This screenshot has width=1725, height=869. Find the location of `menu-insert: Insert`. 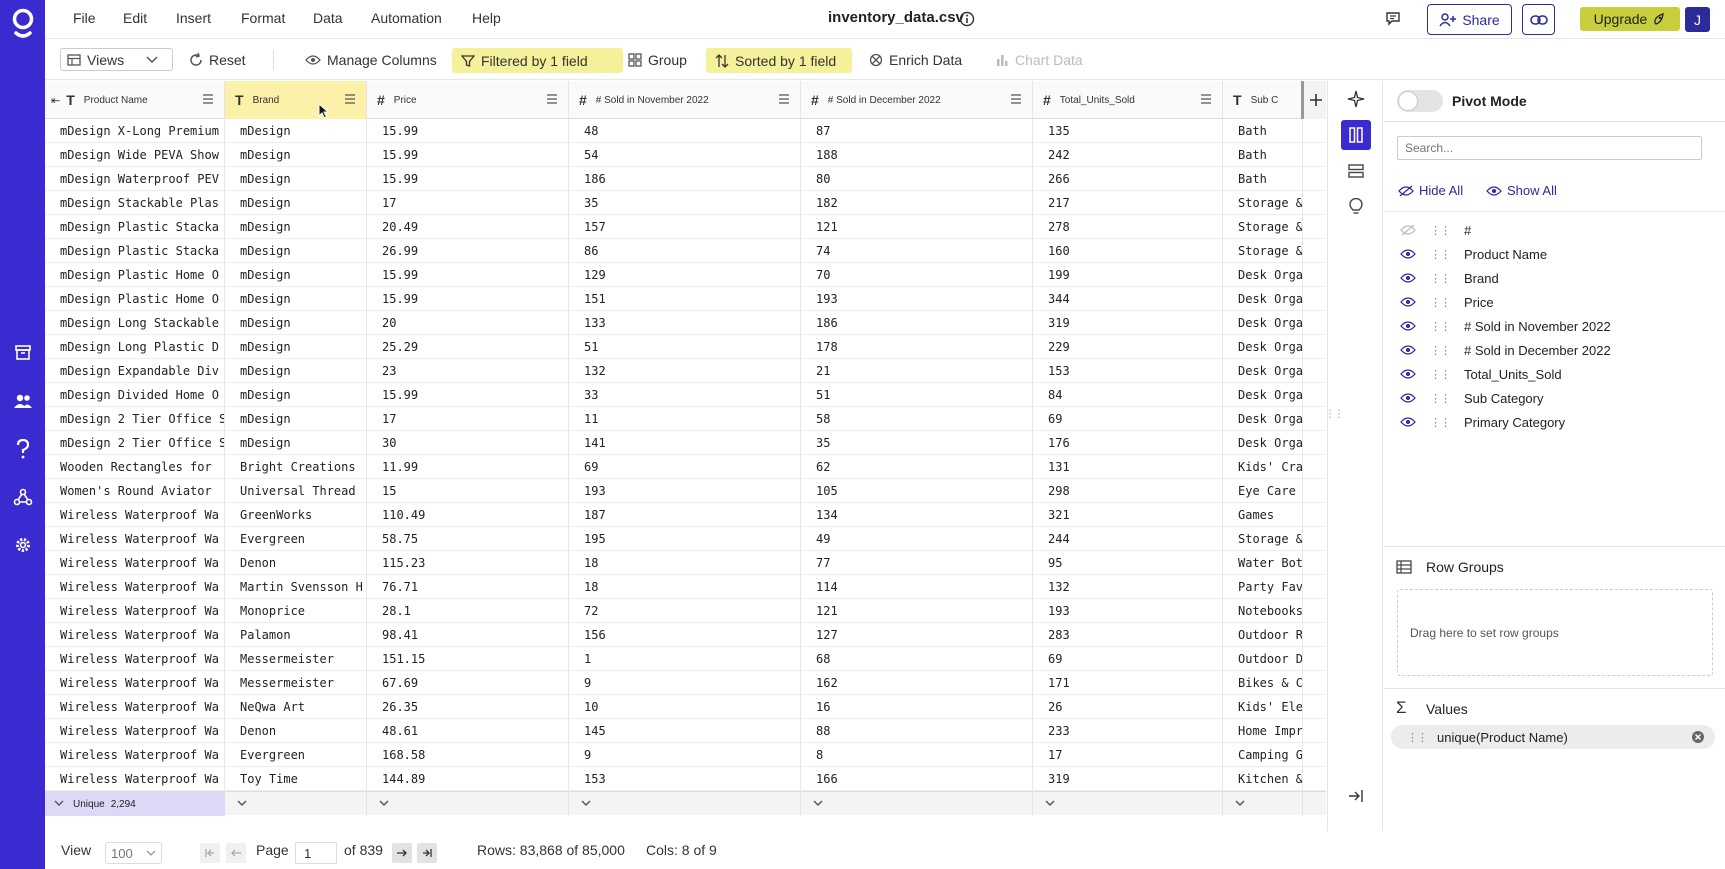

menu-insert: Insert is located at coordinates (193, 18).